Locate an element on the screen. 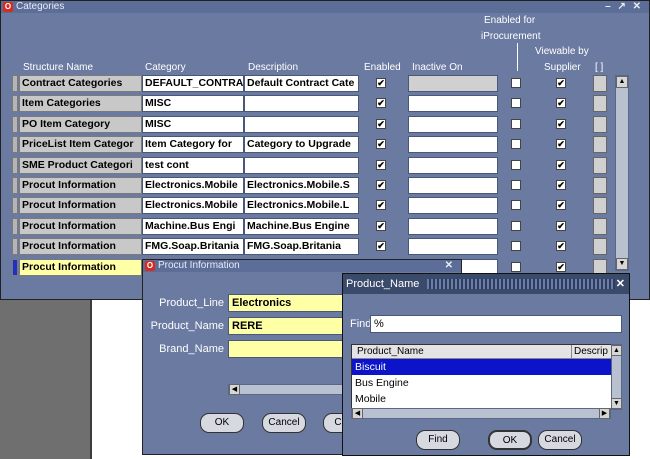 The image size is (650, 459). lov-titlebar: Product_Name ✕ is located at coordinates (486, 284).